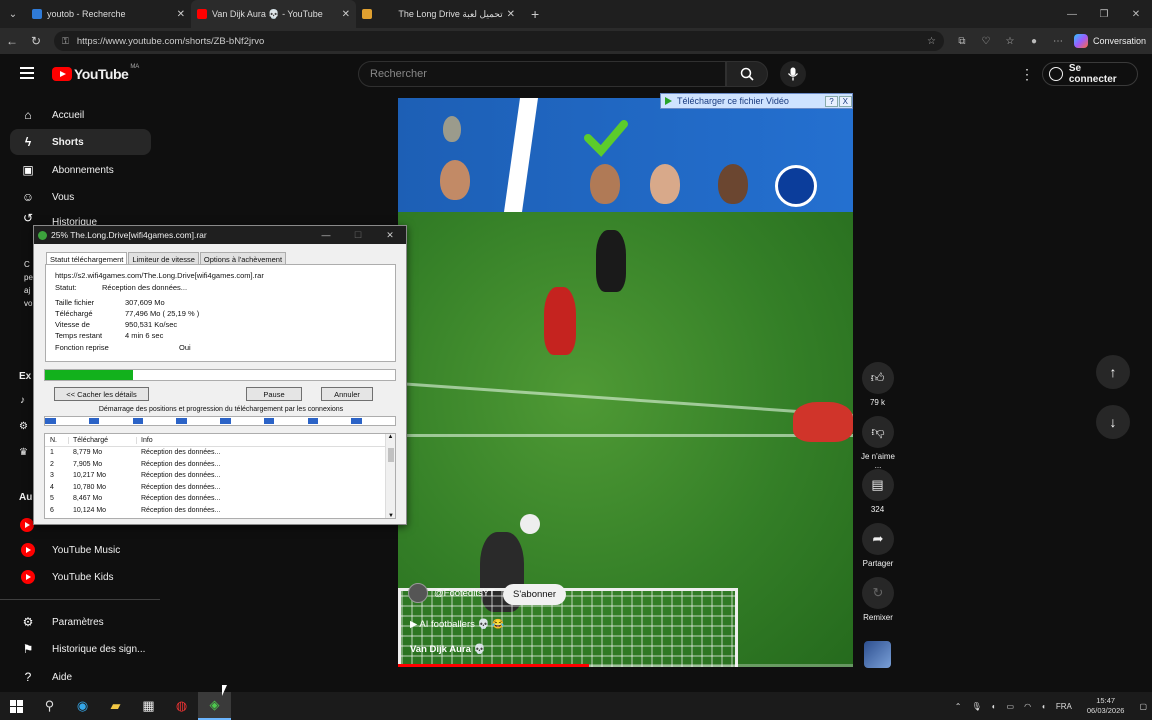 The image size is (1152, 720). I want to click on like-action: 👍︎ 79 k, so click(877, 384).